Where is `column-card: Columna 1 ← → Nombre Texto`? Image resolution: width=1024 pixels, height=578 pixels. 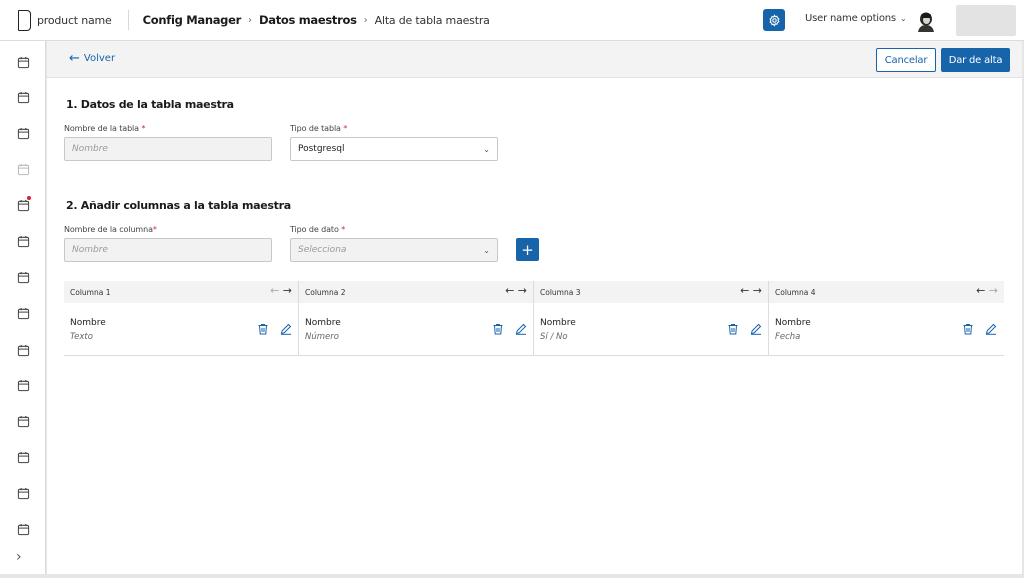 column-card: Columna 1 ← → Nombre Texto is located at coordinates (181, 318).